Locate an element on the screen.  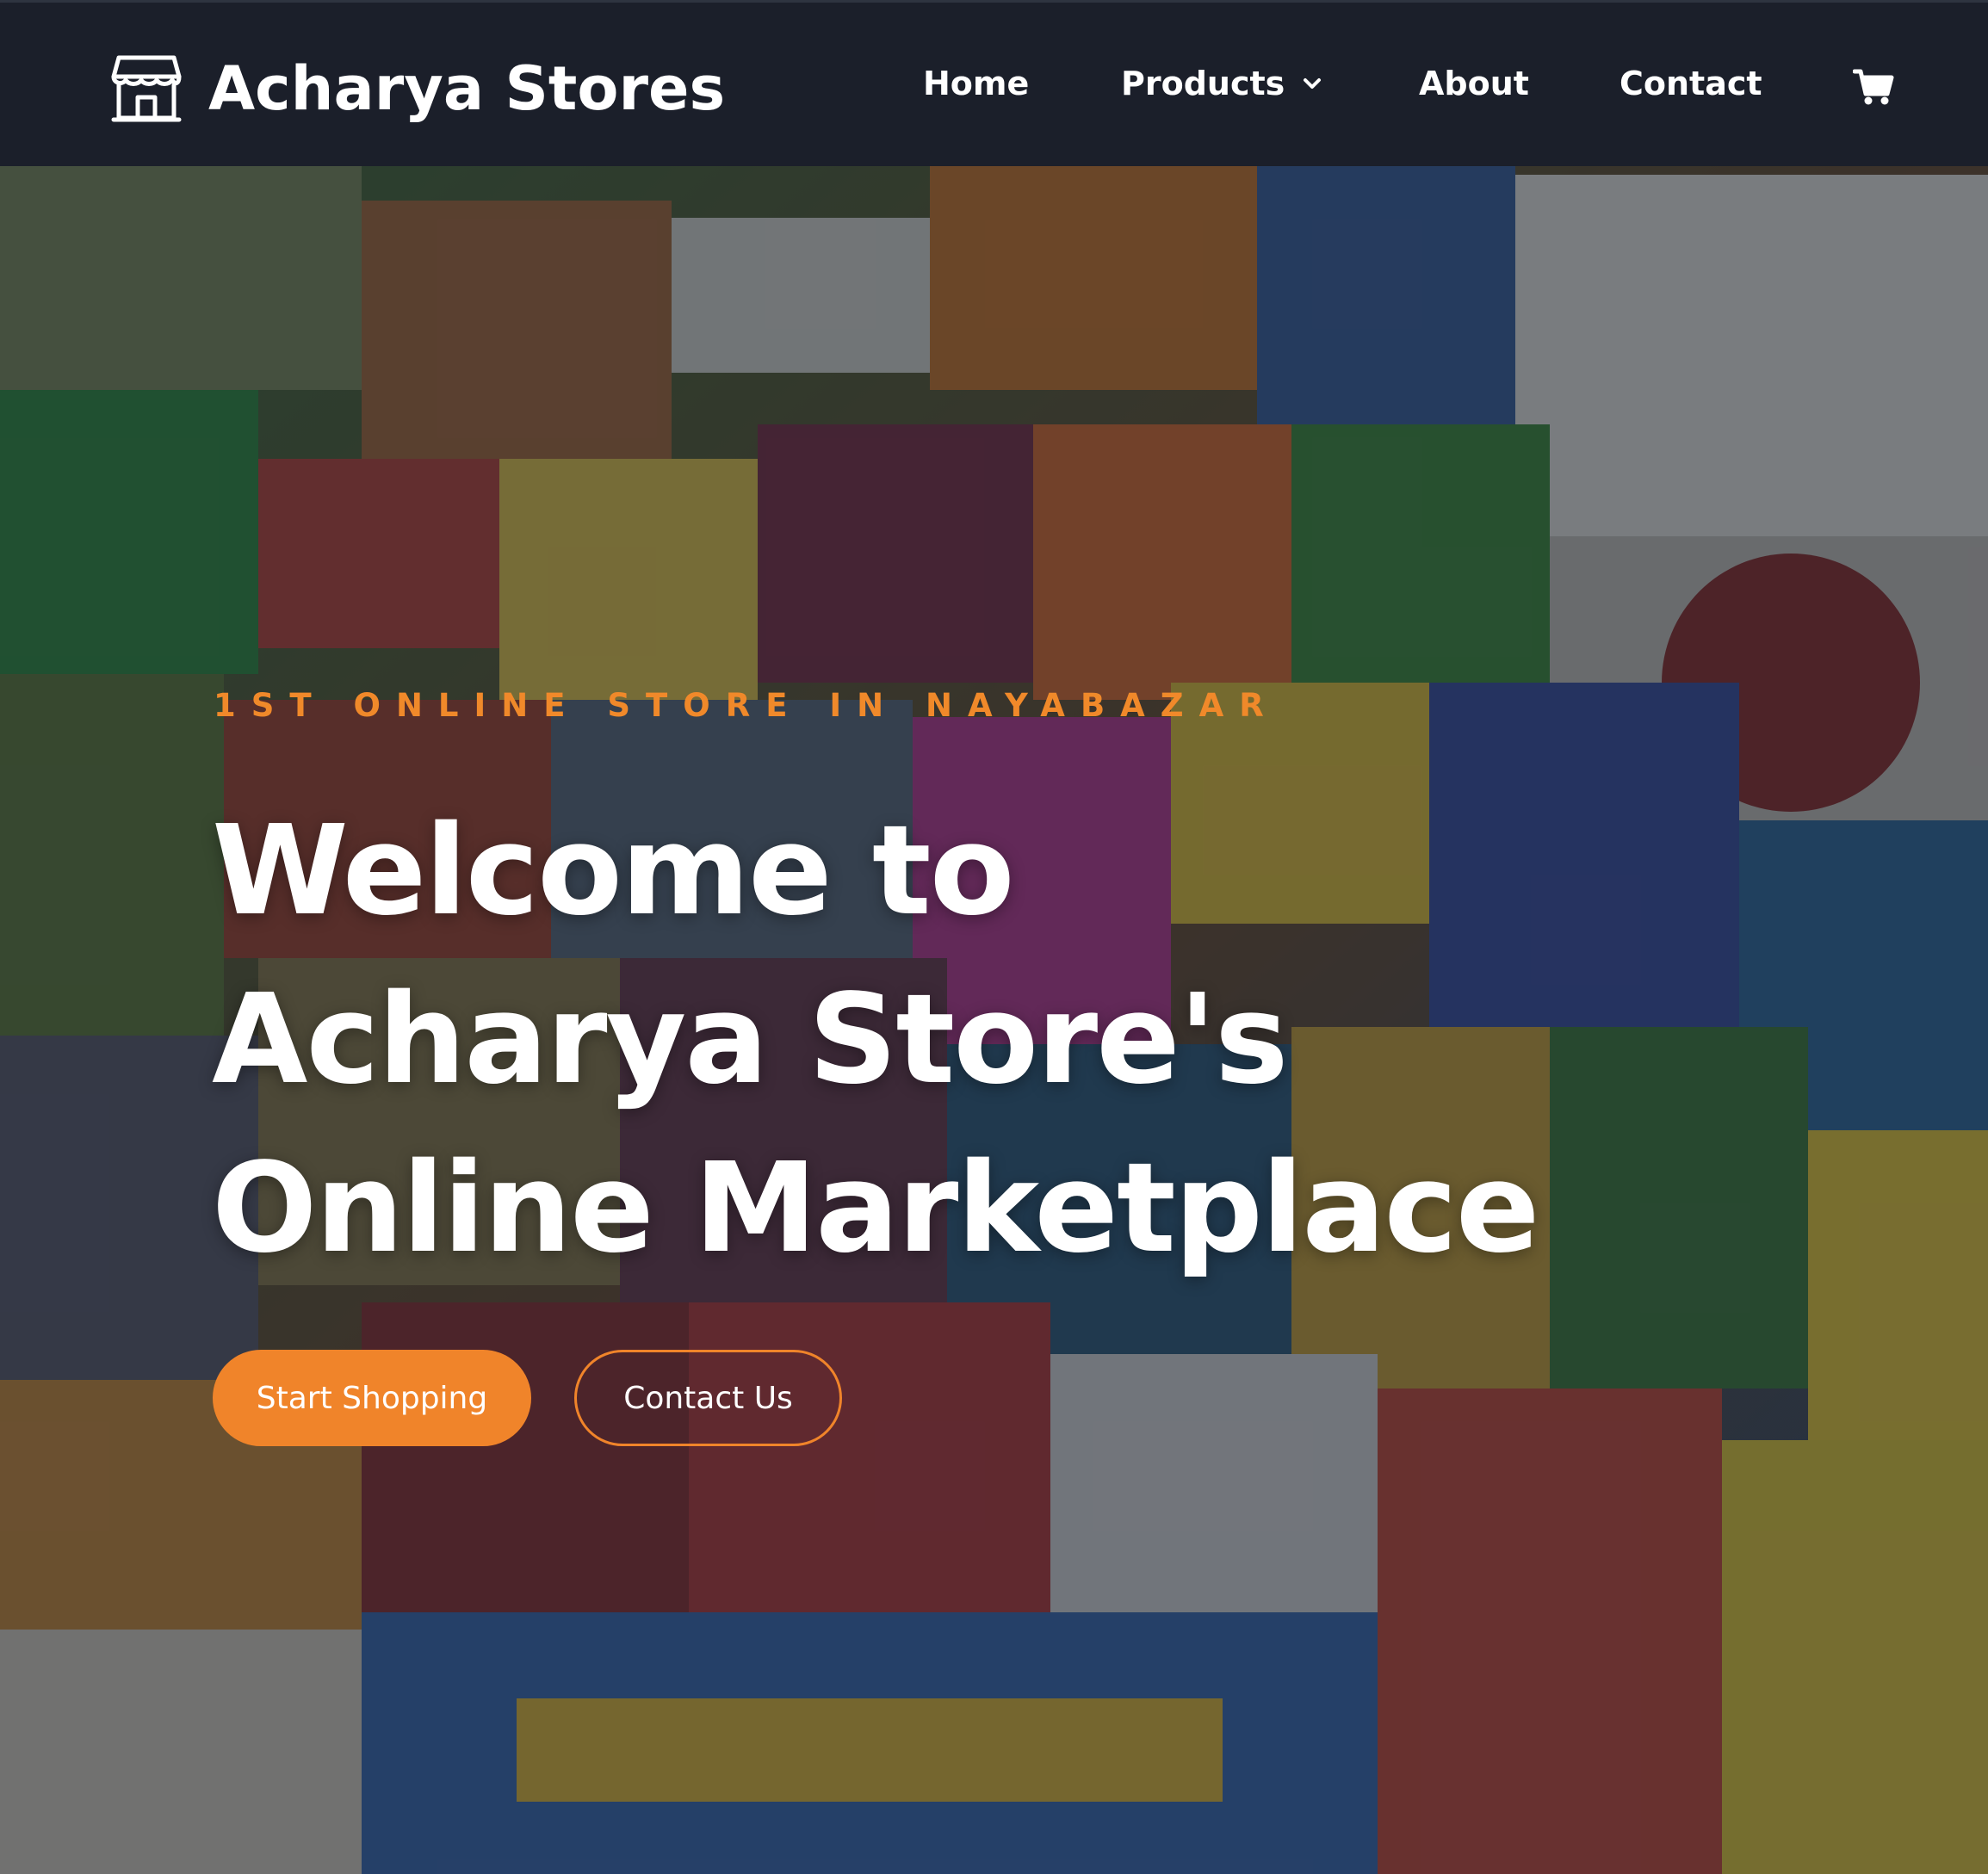
nav-products-dropdown: Products is located at coordinates (1222, 83).